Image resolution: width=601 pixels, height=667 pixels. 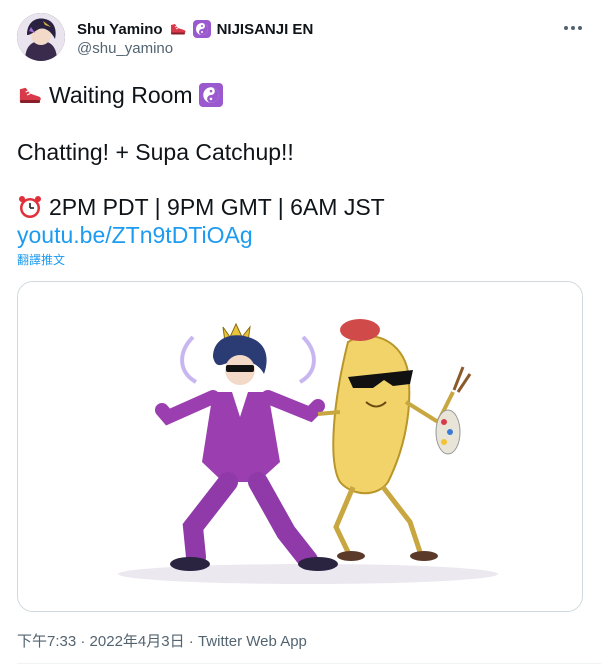 What do you see at coordinates (265, 29) in the screenshot?
I see `affiliation: NIJISANJI EN` at bounding box center [265, 29].